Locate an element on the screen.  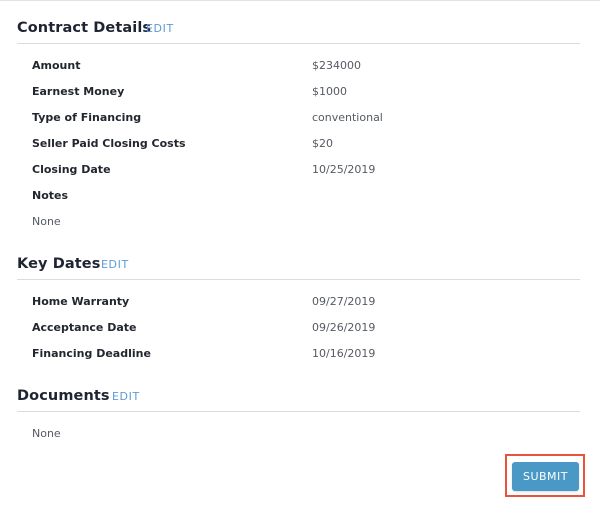
documents-value: None is located at coordinates (46, 433).